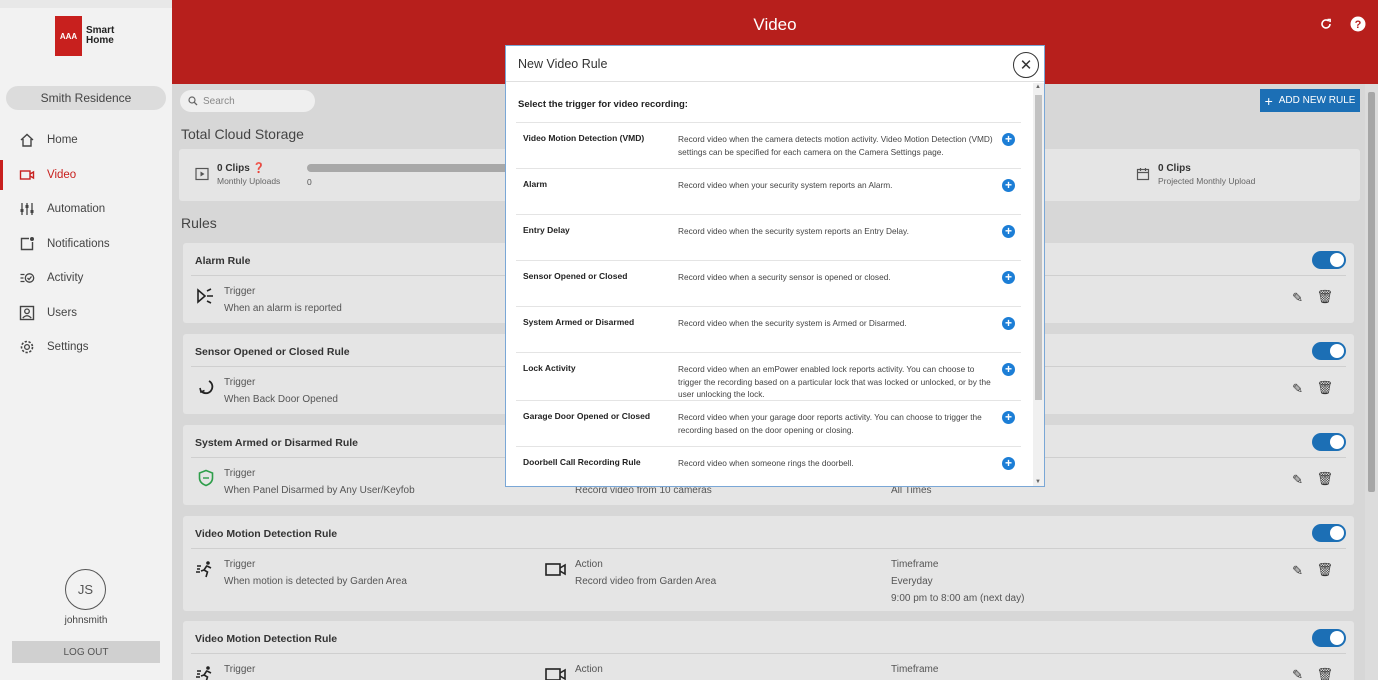 Image resolution: width=1378 pixels, height=680 pixels. I want to click on monthly-uploads-label: Monthly Uploads, so click(249, 181).